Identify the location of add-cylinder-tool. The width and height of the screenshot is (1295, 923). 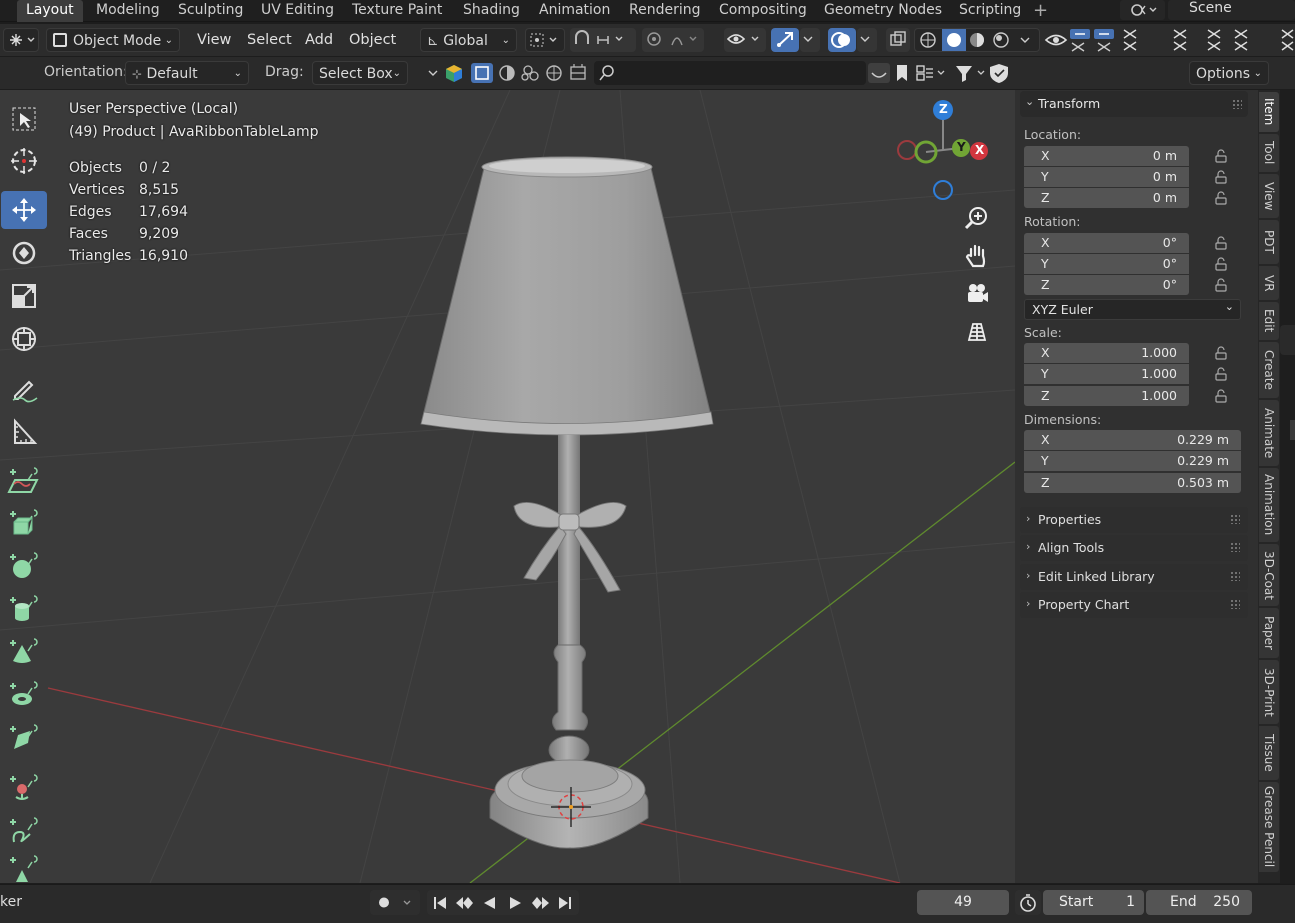
(24, 607).